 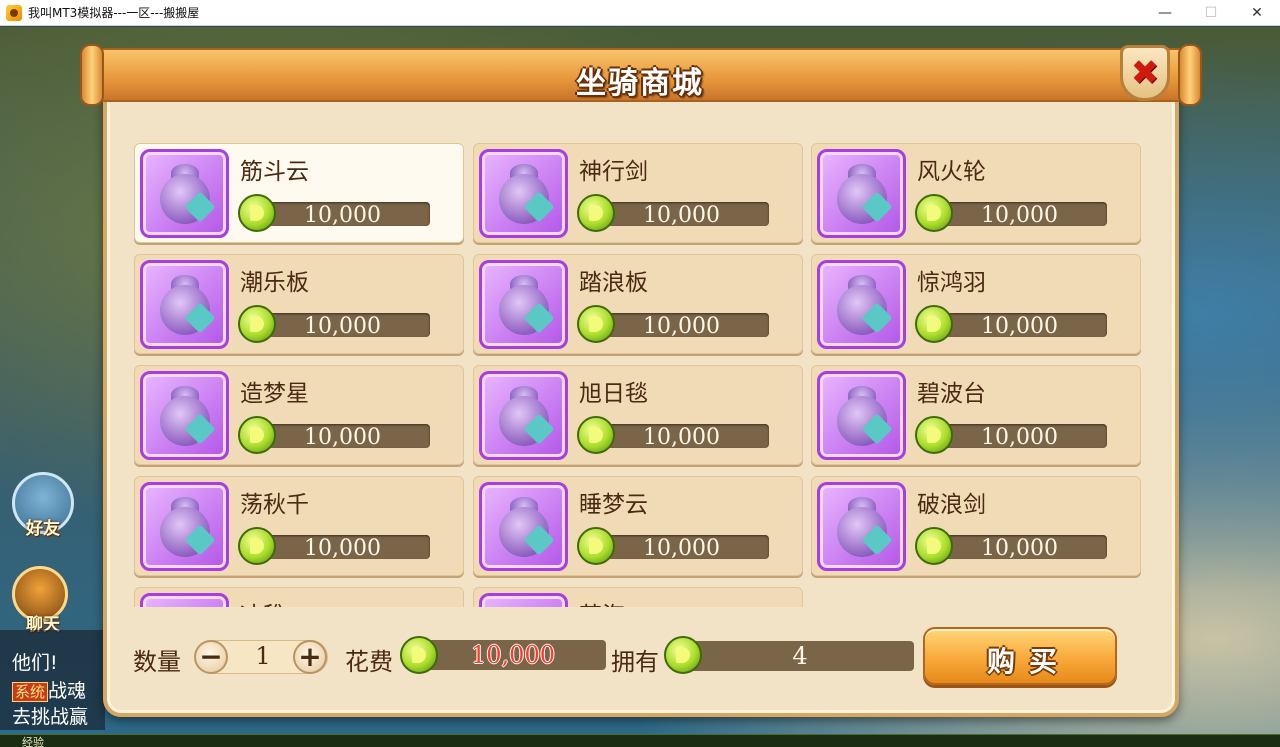 What do you see at coordinates (613, 394) in the screenshot?
I see `mount-item-name: 旭日毯` at bounding box center [613, 394].